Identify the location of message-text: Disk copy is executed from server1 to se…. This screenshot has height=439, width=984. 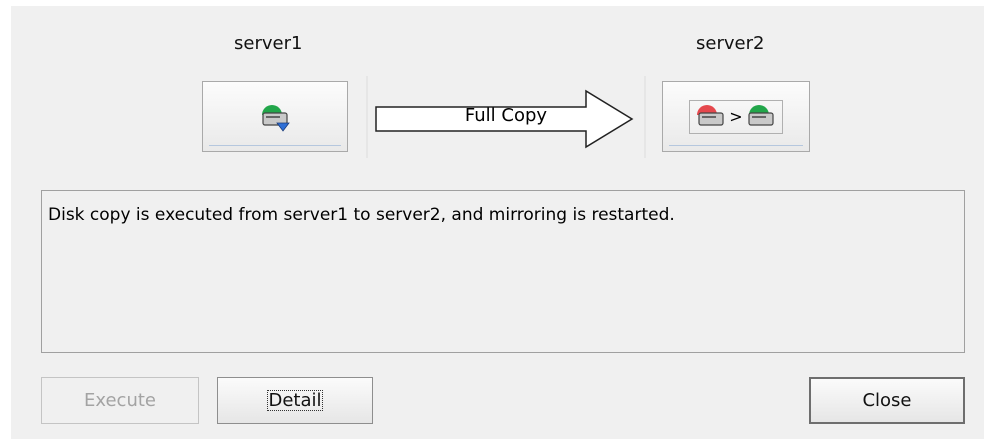
(361, 215).